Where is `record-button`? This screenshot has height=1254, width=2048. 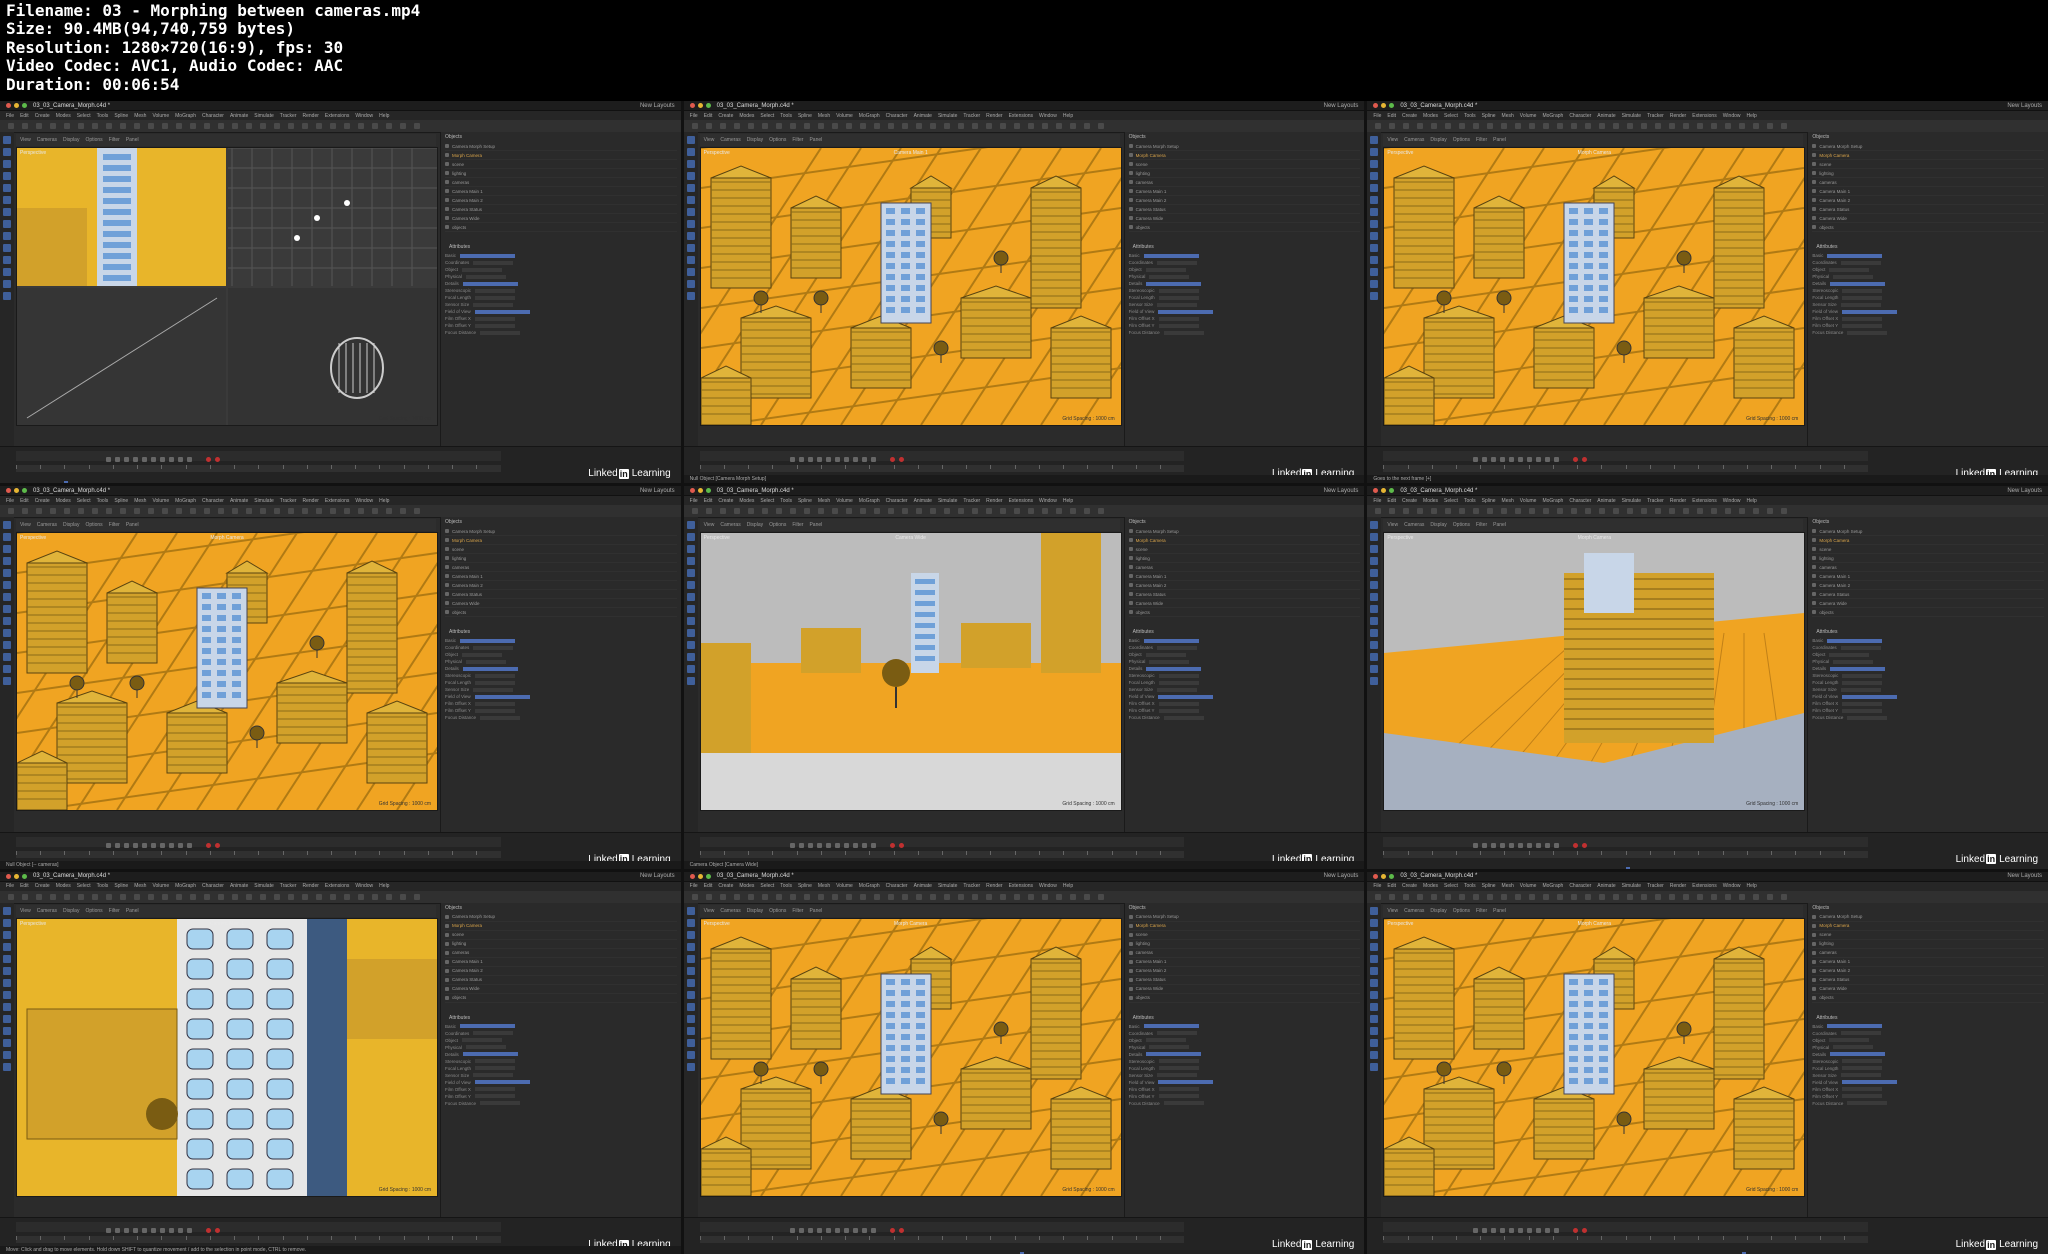 record-button is located at coordinates (892, 845).